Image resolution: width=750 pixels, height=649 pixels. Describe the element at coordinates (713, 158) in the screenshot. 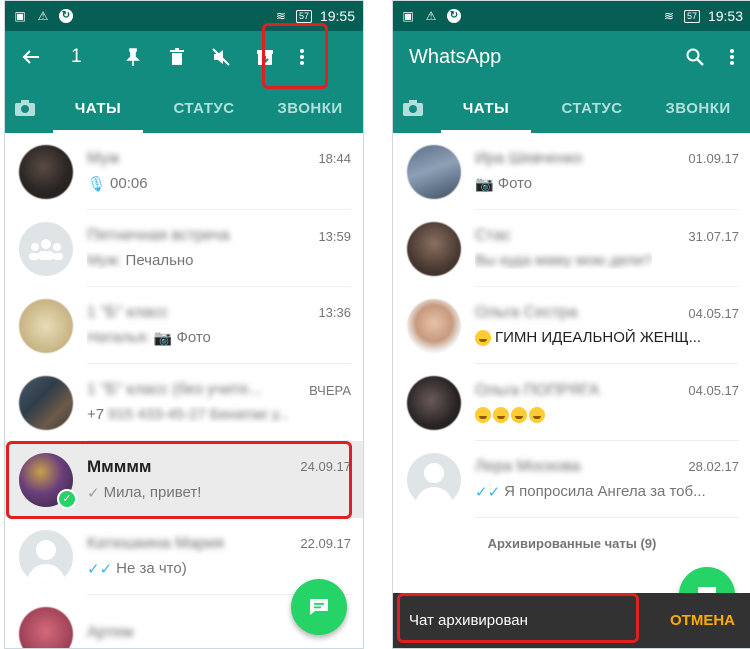

I see `chat-date: 01.09.17` at that location.